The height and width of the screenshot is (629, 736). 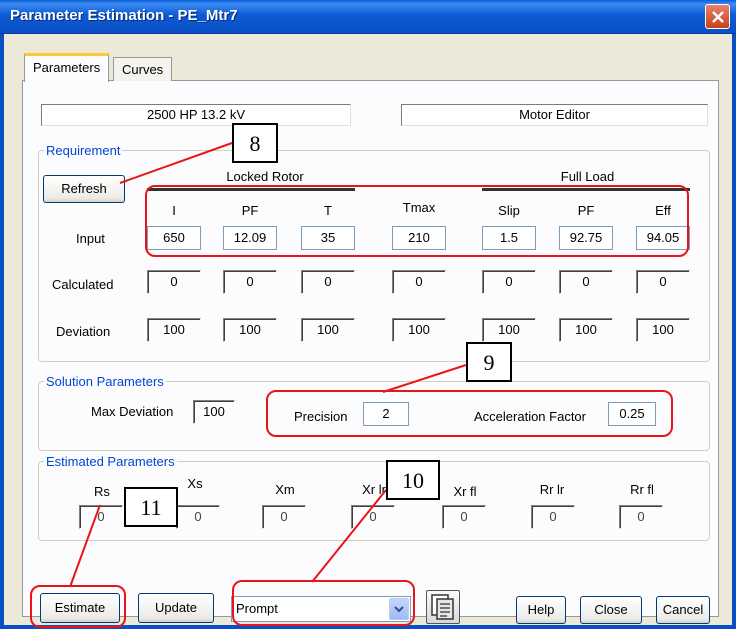 I want to click on deviation-tmax: 100, so click(x=419, y=330).